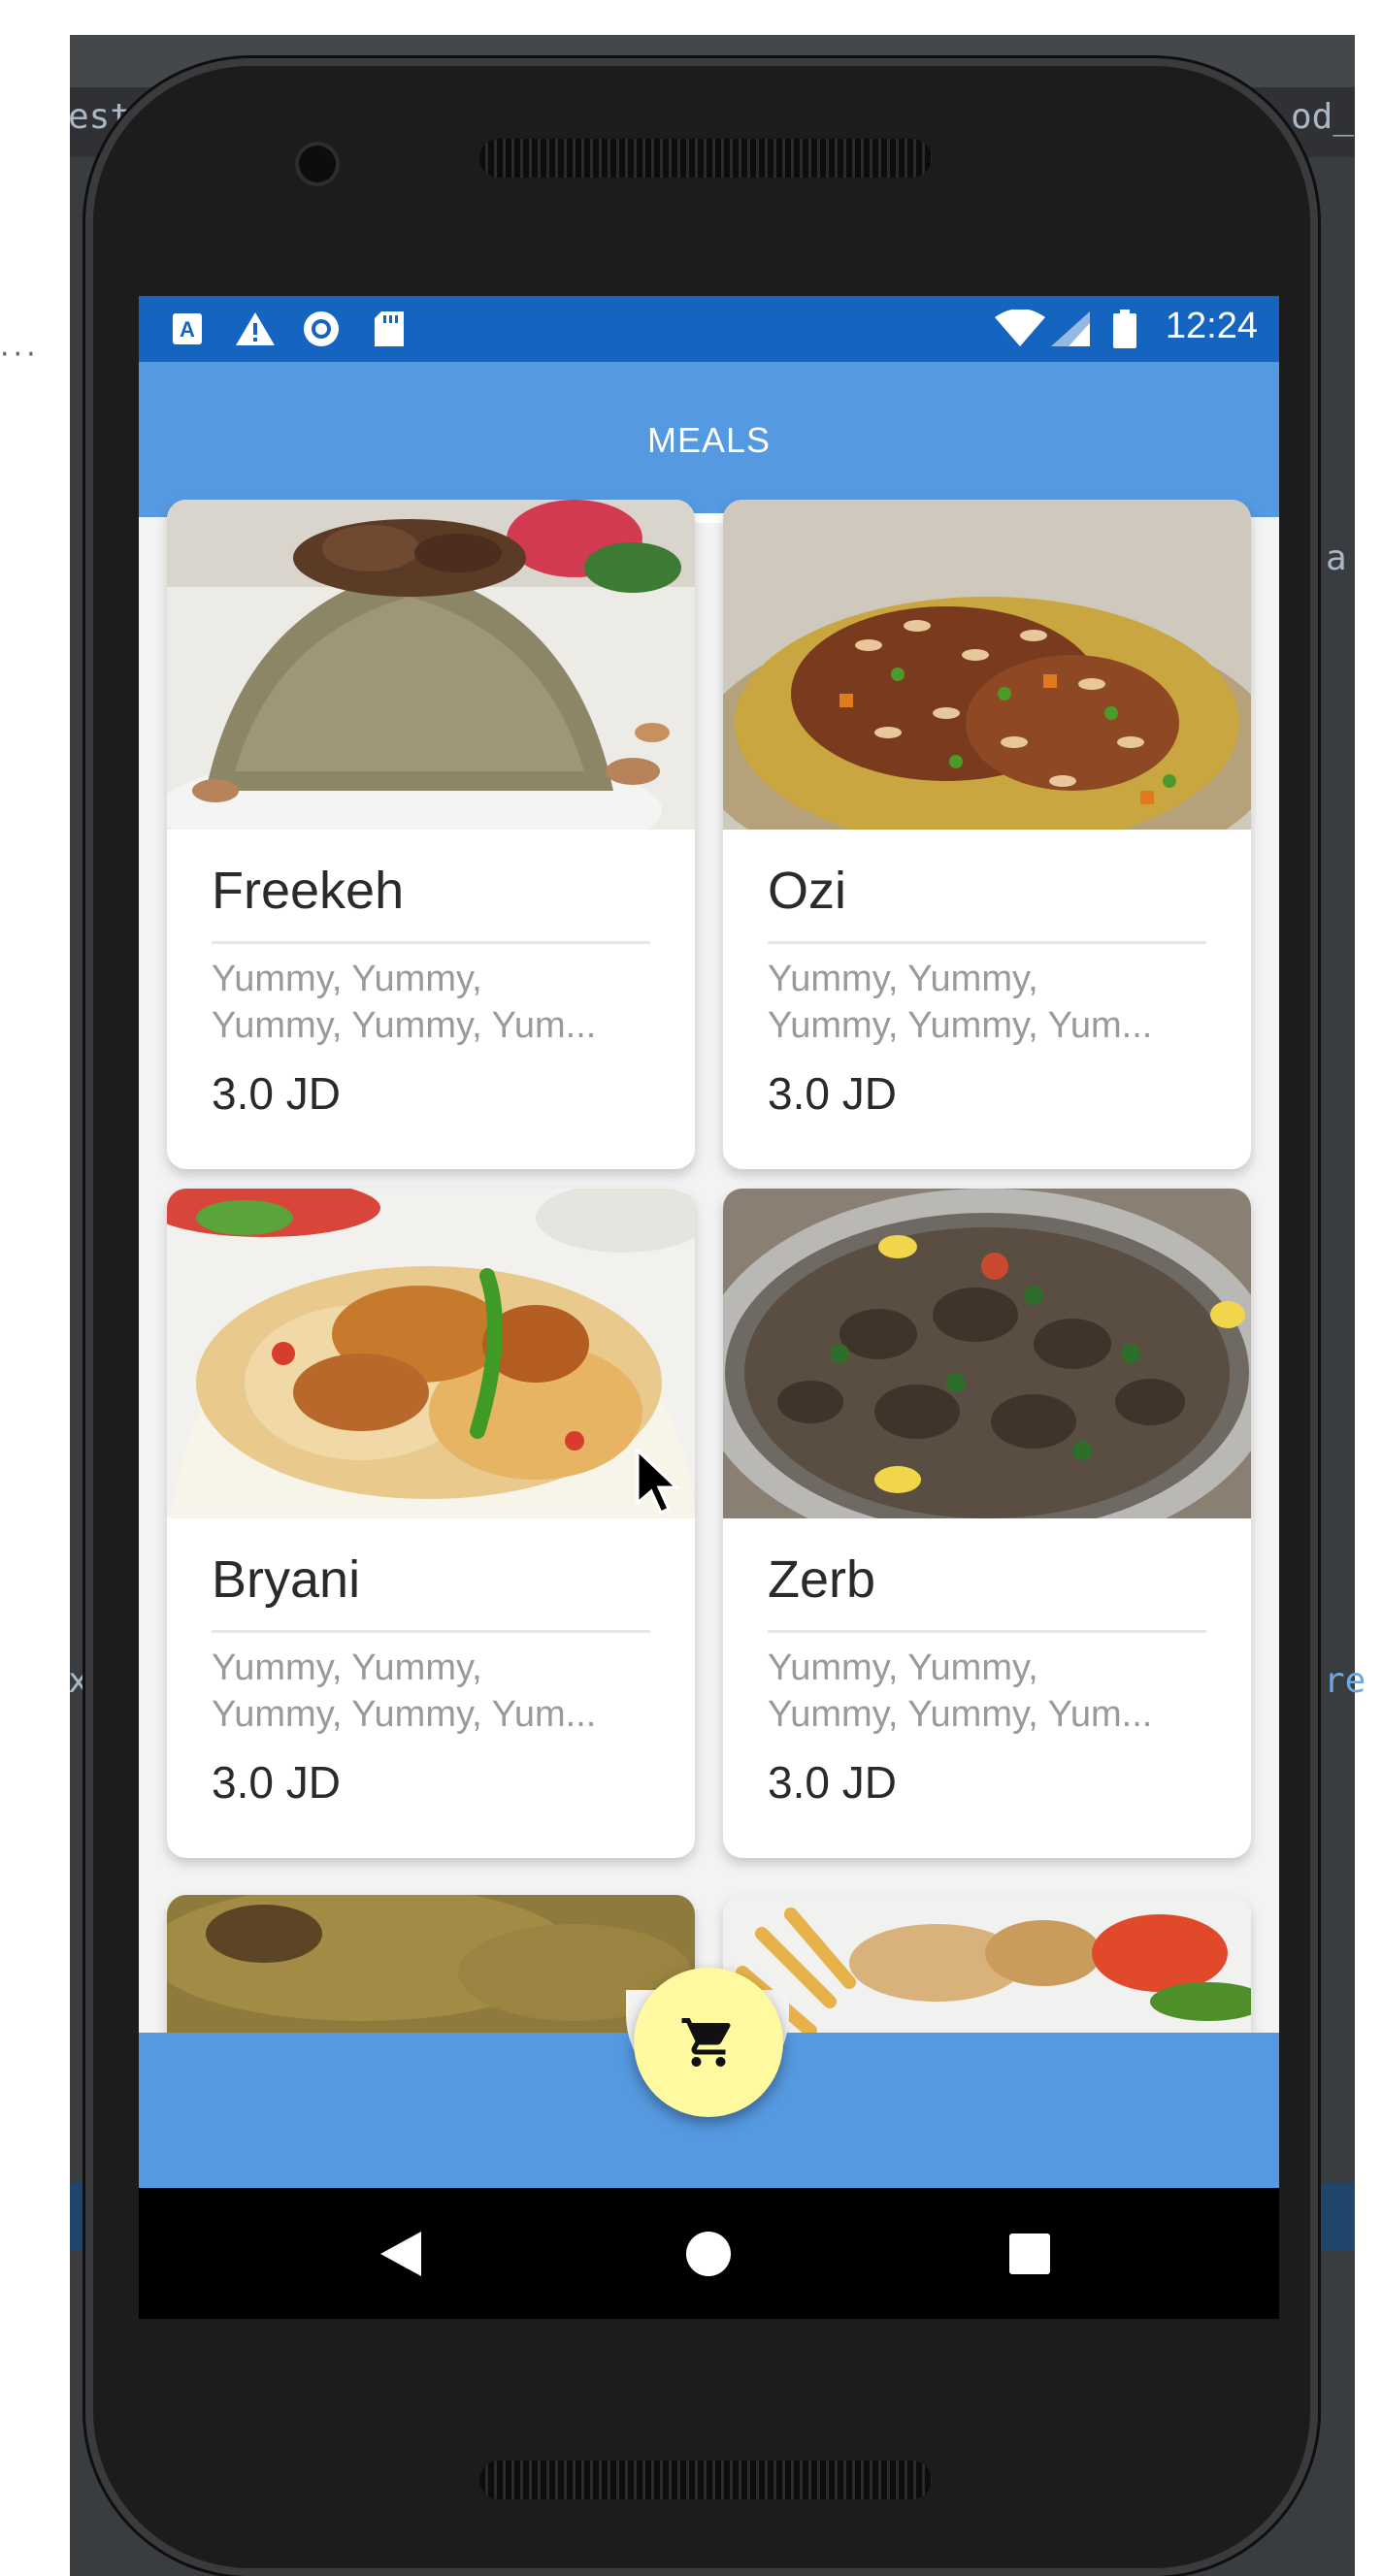 The image size is (1382, 2576). What do you see at coordinates (1336, 558) in the screenshot?
I see `ide-text-right-top: a` at bounding box center [1336, 558].